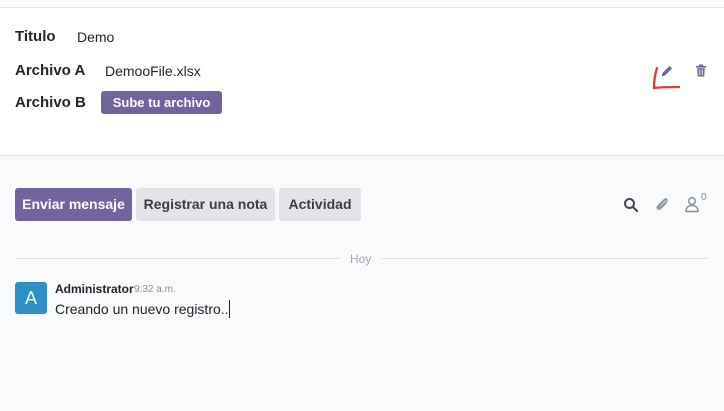 The width and height of the screenshot is (724, 411). What do you see at coordinates (177, 258) in the screenshot?
I see `day-separator-line-left` at bounding box center [177, 258].